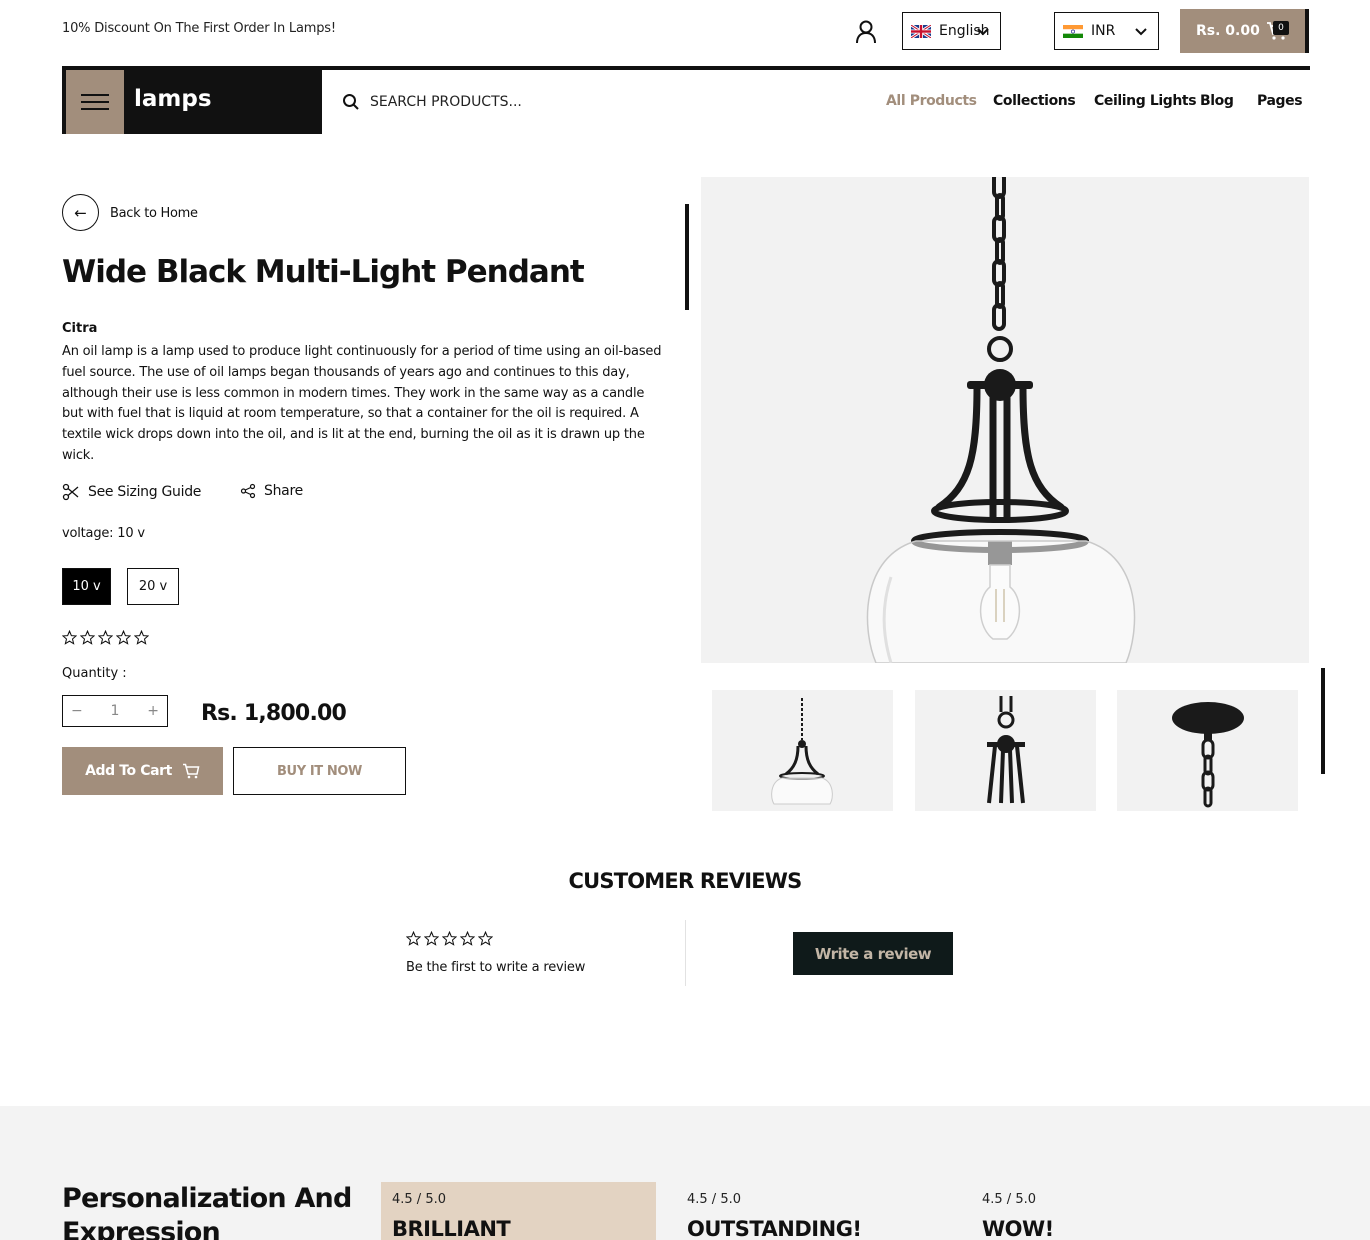 The height and width of the screenshot is (1240, 1370). I want to click on back-to-home-link: Back to Home, so click(154, 213).